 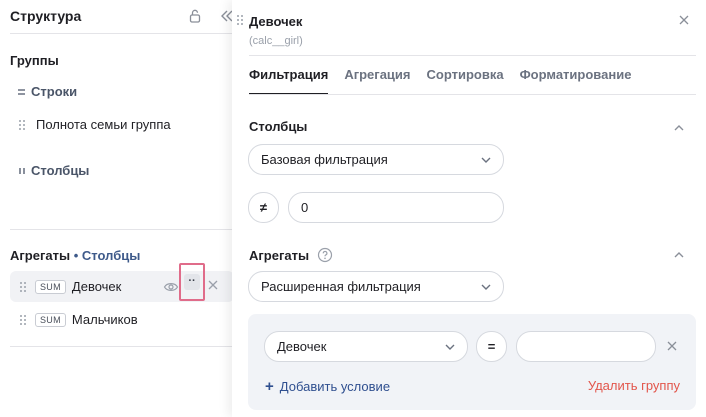 What do you see at coordinates (465, 81) in the screenshot?
I see `tab-sorting: Сортировка` at bounding box center [465, 81].